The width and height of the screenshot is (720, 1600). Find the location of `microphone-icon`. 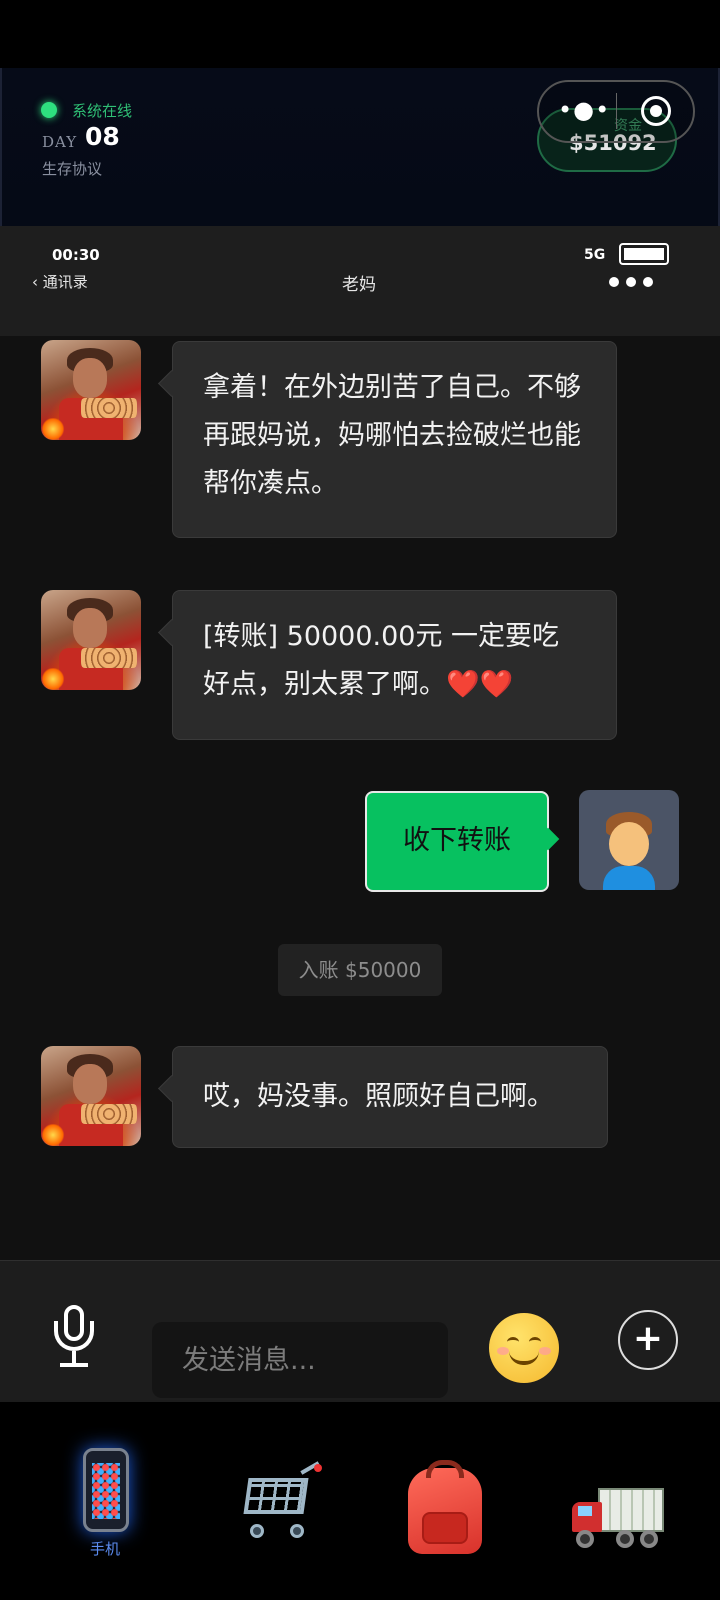

microphone-icon is located at coordinates (74, 1337).